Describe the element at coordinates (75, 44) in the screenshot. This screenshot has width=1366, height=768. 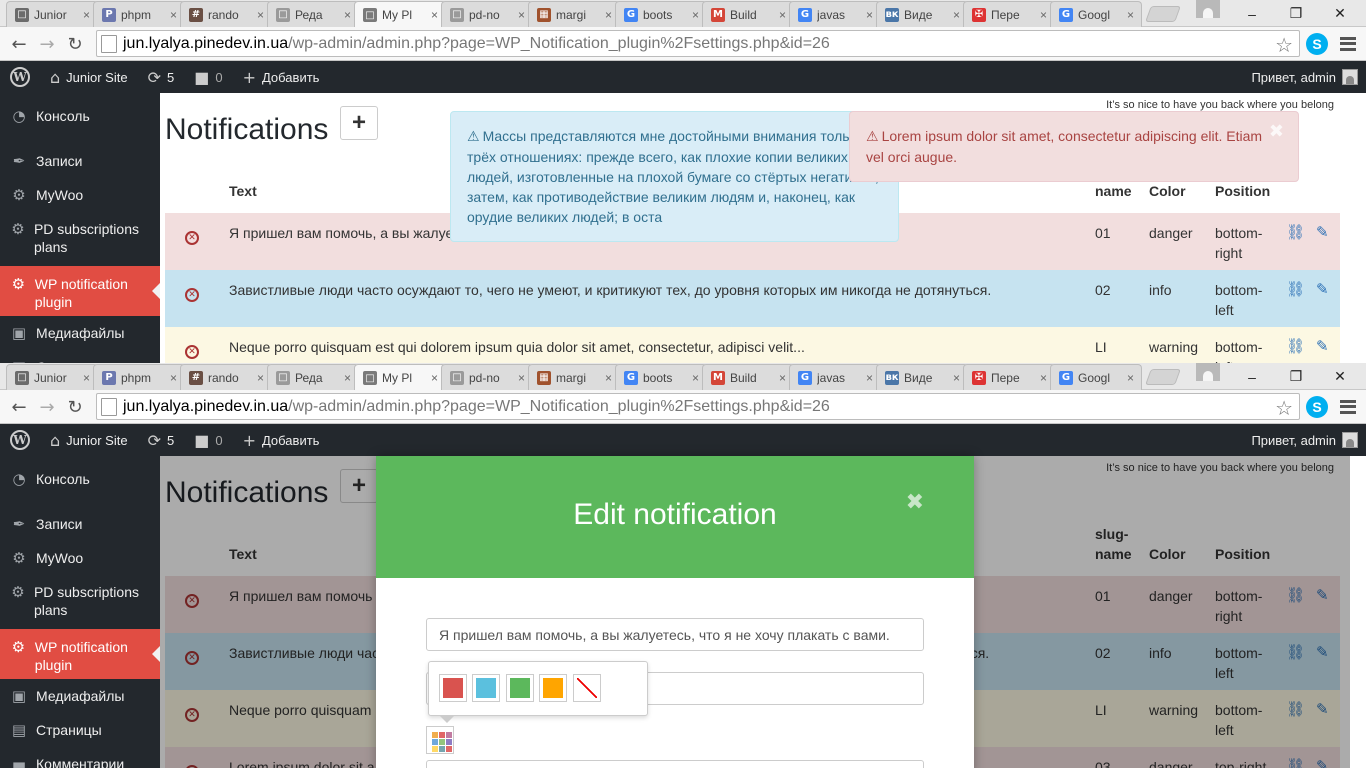
I see `reload-icon: ↻` at that location.